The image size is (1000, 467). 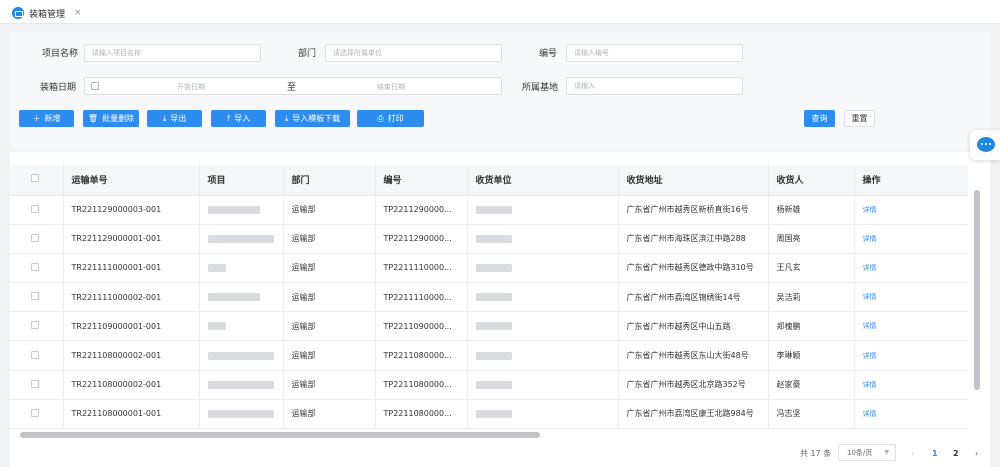 What do you see at coordinates (380, 118) in the screenshot?
I see `print-icon: ⎙` at bounding box center [380, 118].